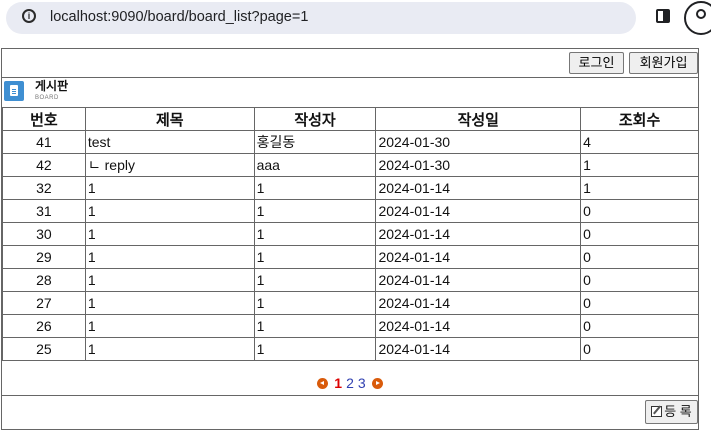  What do you see at coordinates (377, 383) in the screenshot?
I see `next-page-icon` at bounding box center [377, 383].